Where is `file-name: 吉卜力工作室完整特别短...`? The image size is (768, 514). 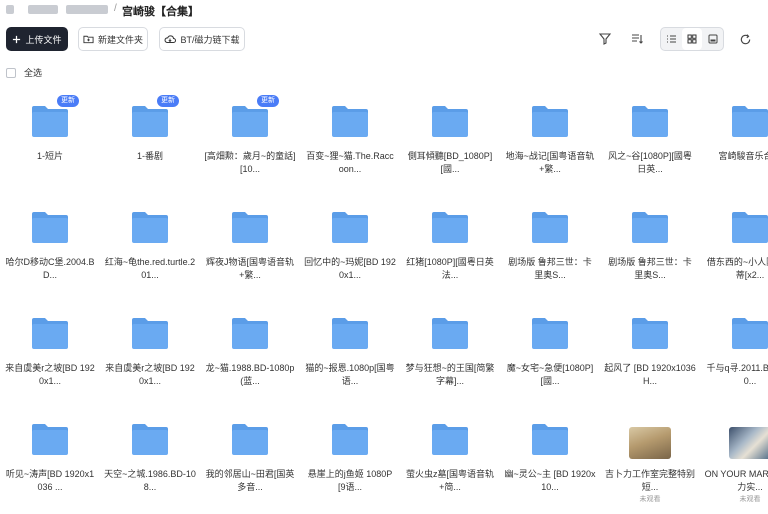
file-name: 吉卜力工作室完整特别短... is located at coordinates (649, 480).